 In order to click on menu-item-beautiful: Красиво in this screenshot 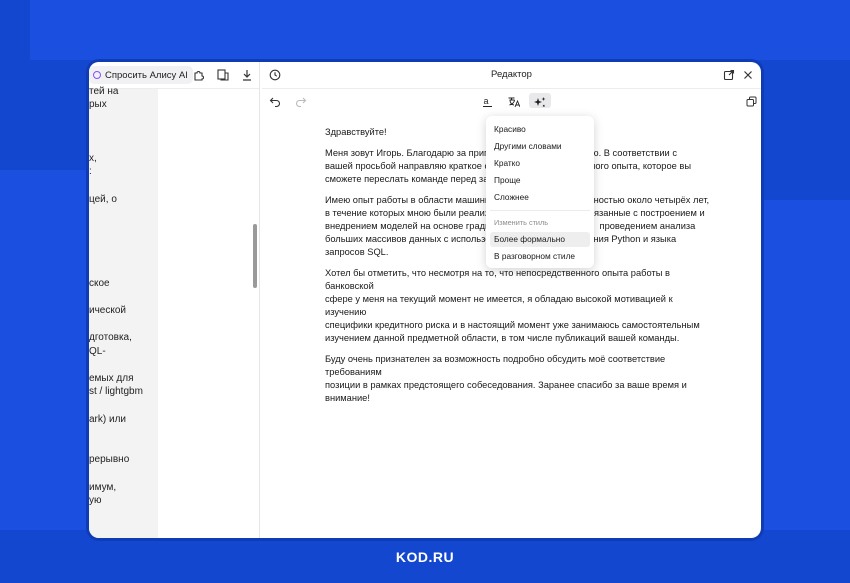, I will do `click(540, 129)`.